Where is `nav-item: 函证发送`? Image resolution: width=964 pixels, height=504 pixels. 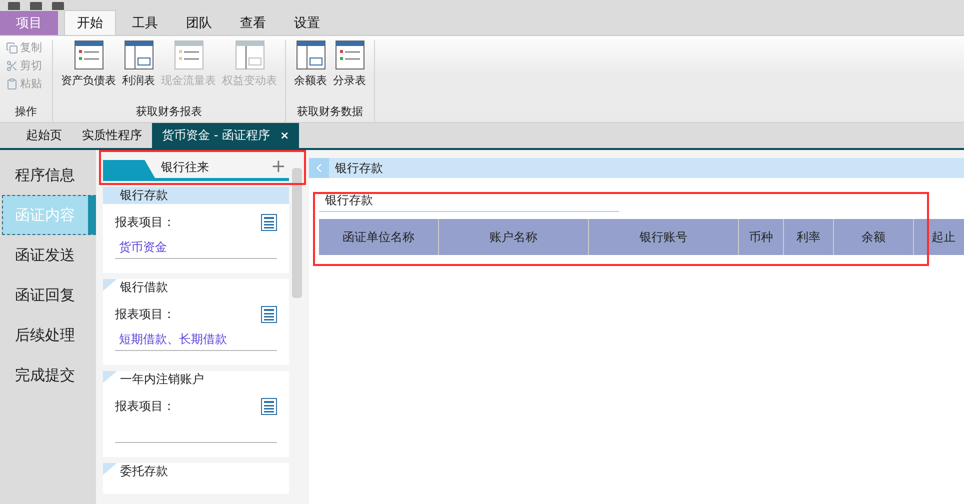 nav-item: 函证发送 is located at coordinates (49, 255).